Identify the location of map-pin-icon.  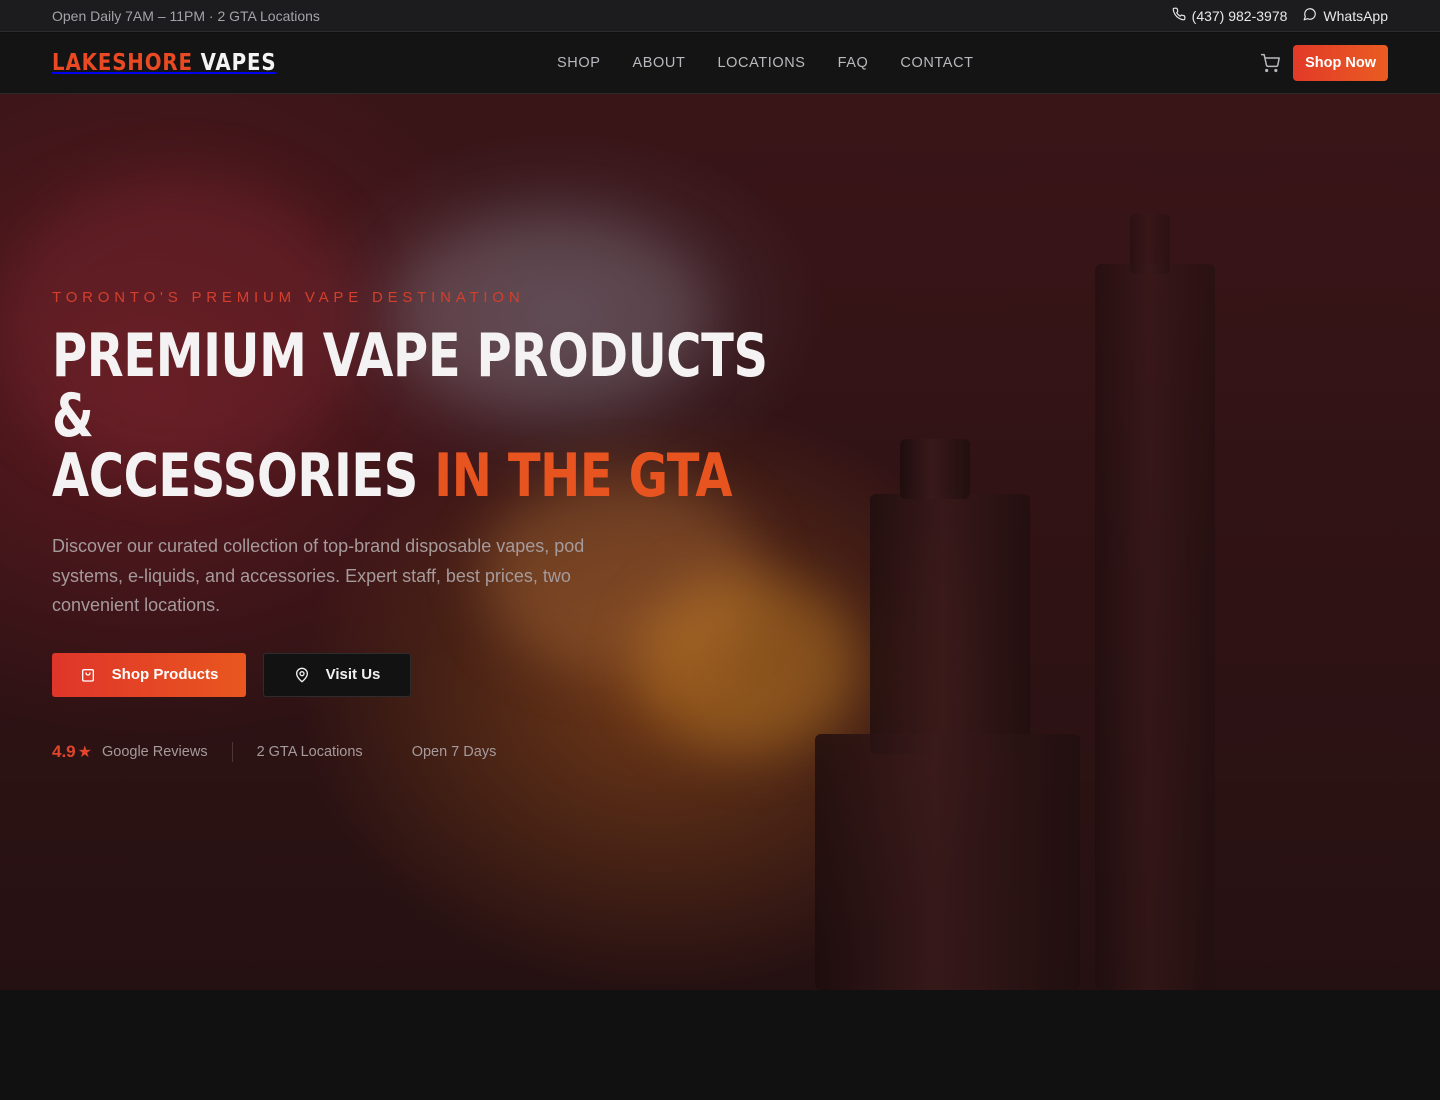
(302, 675).